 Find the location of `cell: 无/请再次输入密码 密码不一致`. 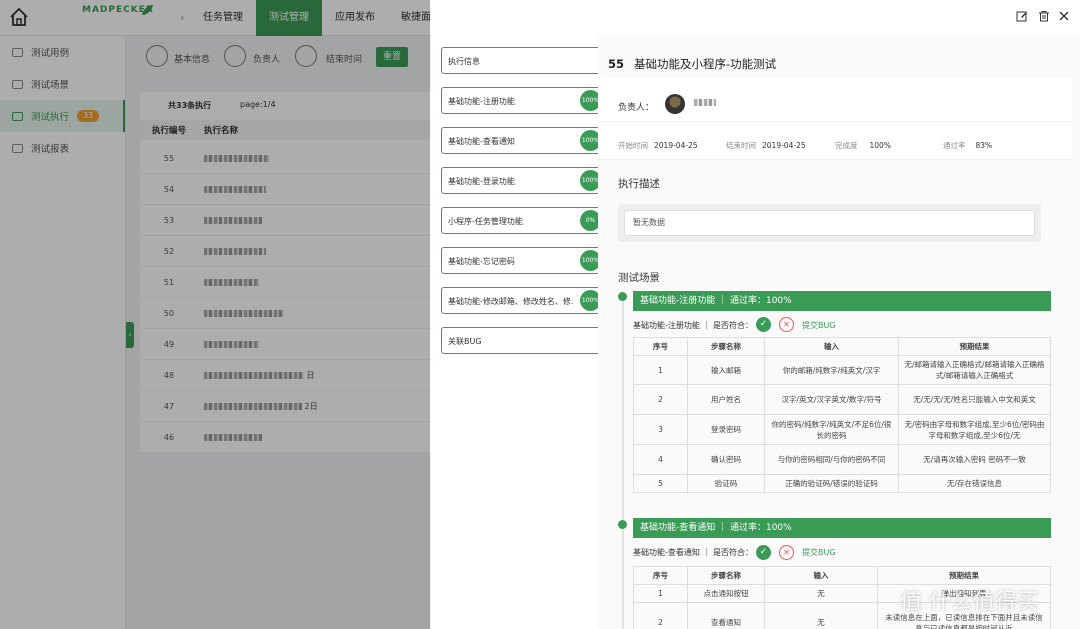

cell: 无/请再次输入密码 密码不一致 is located at coordinates (974, 459).